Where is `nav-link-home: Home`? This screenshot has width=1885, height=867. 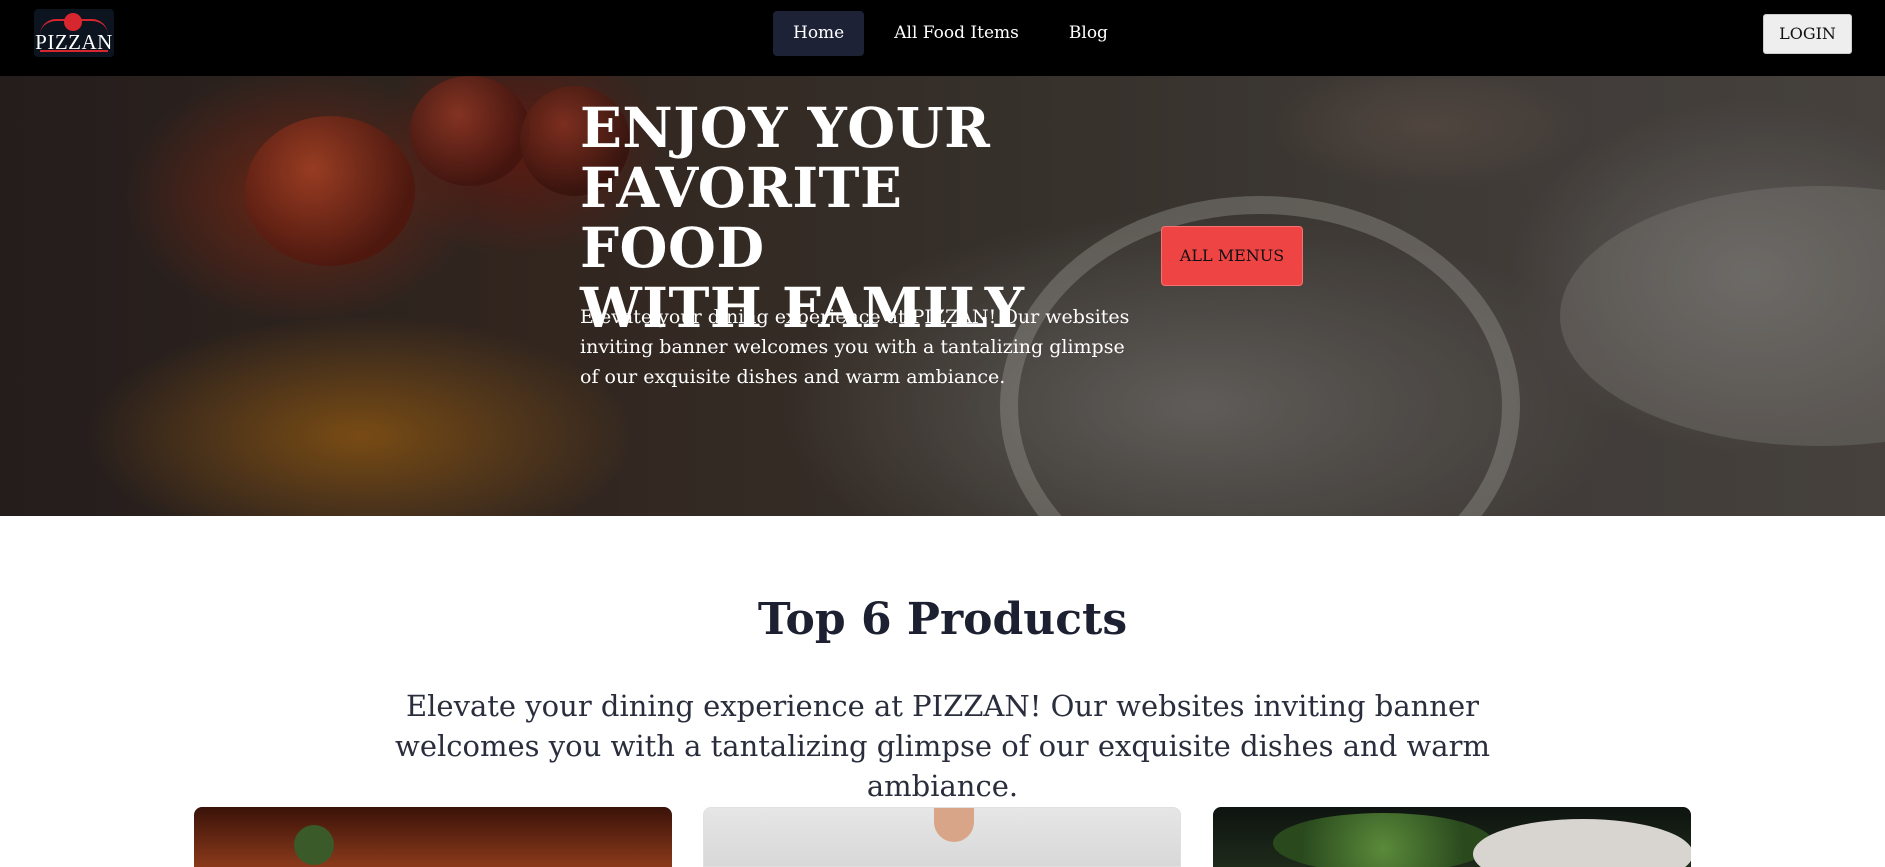 nav-link-home: Home is located at coordinates (819, 33).